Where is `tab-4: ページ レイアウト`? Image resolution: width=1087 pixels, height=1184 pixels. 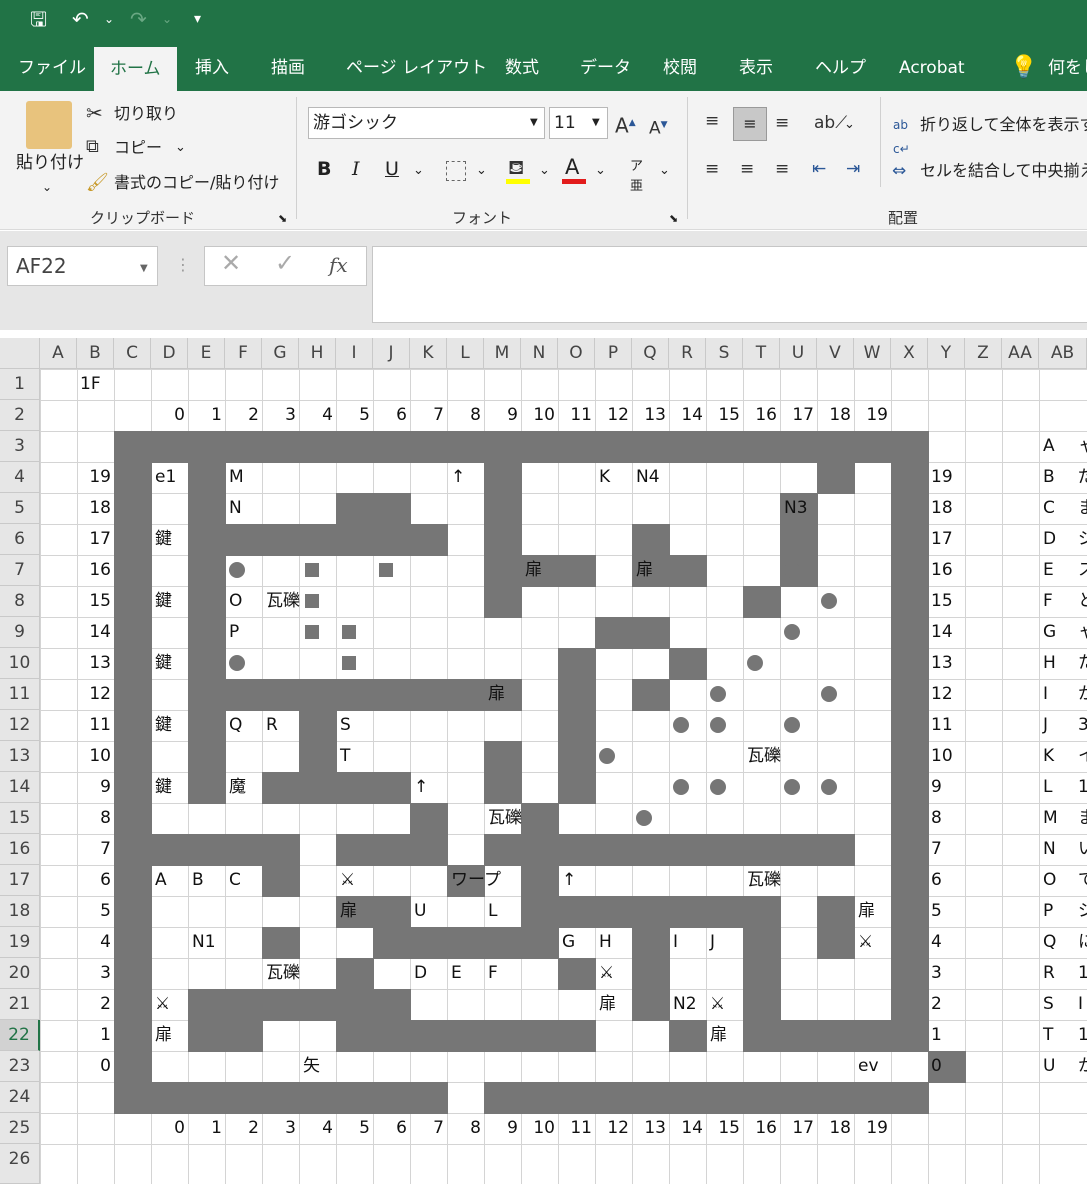 tab-4: ページ レイアウト is located at coordinates (416, 68).